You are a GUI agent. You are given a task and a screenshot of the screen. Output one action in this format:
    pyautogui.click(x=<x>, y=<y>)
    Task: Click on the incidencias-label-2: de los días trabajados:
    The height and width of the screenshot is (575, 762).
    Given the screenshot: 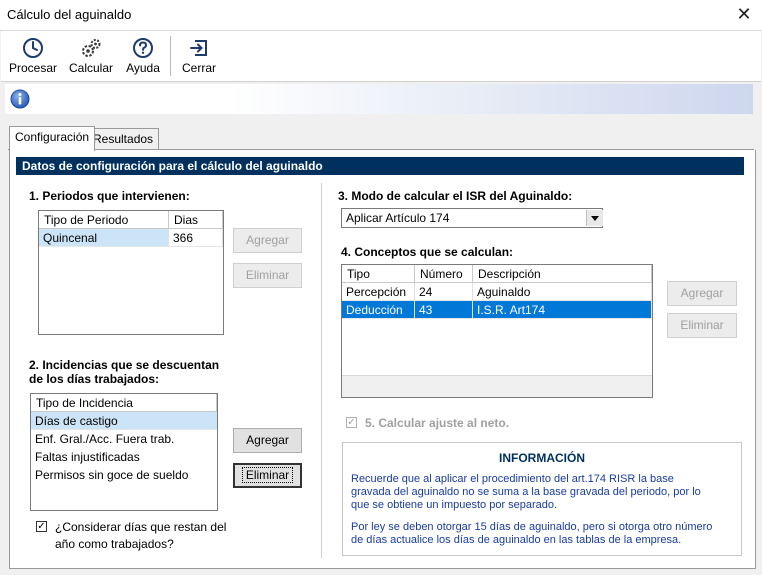 What is the action you would take?
    pyautogui.click(x=94, y=379)
    